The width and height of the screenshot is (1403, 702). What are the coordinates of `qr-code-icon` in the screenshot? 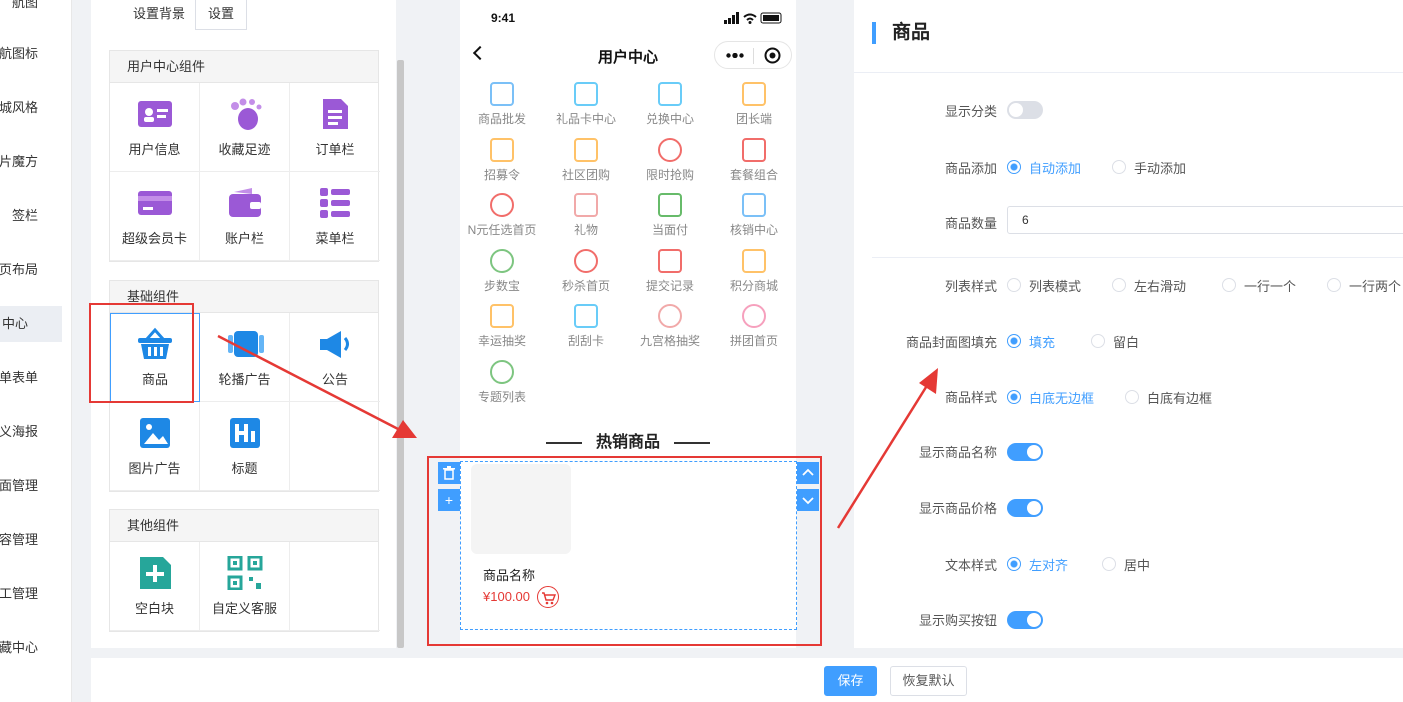 It's located at (245, 572).